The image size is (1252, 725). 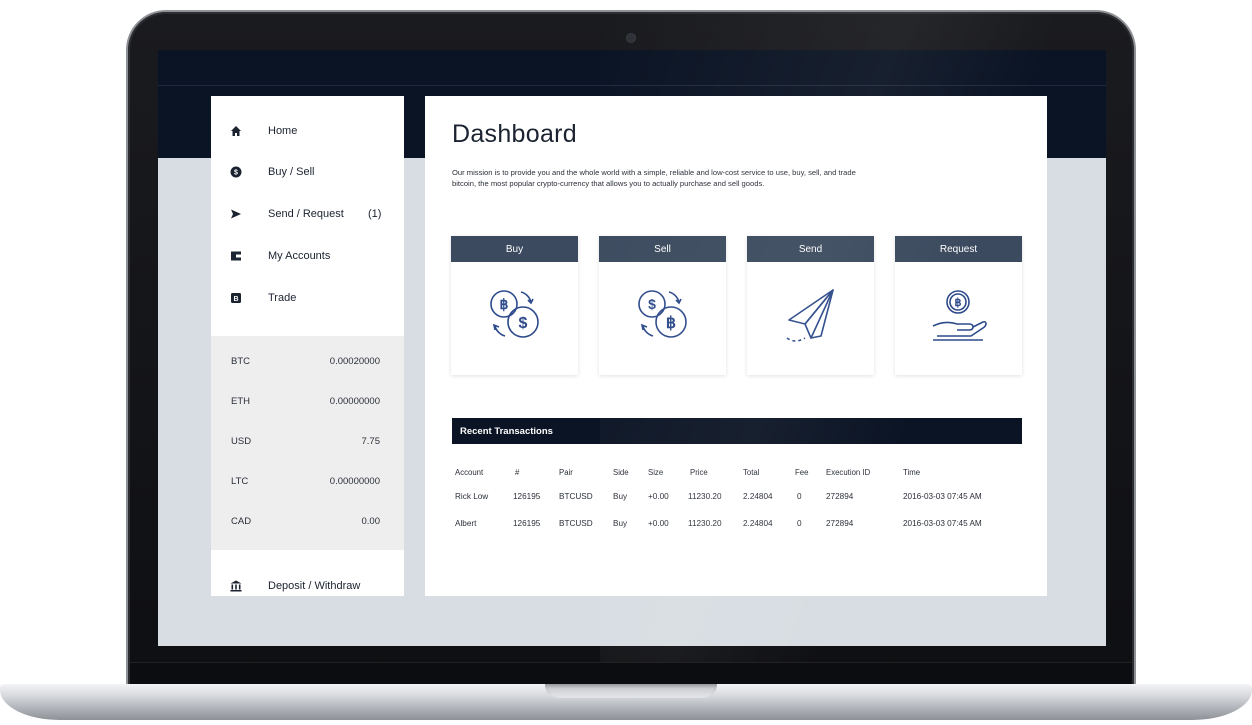 I want to click on card-header: Send, so click(x=810, y=249).